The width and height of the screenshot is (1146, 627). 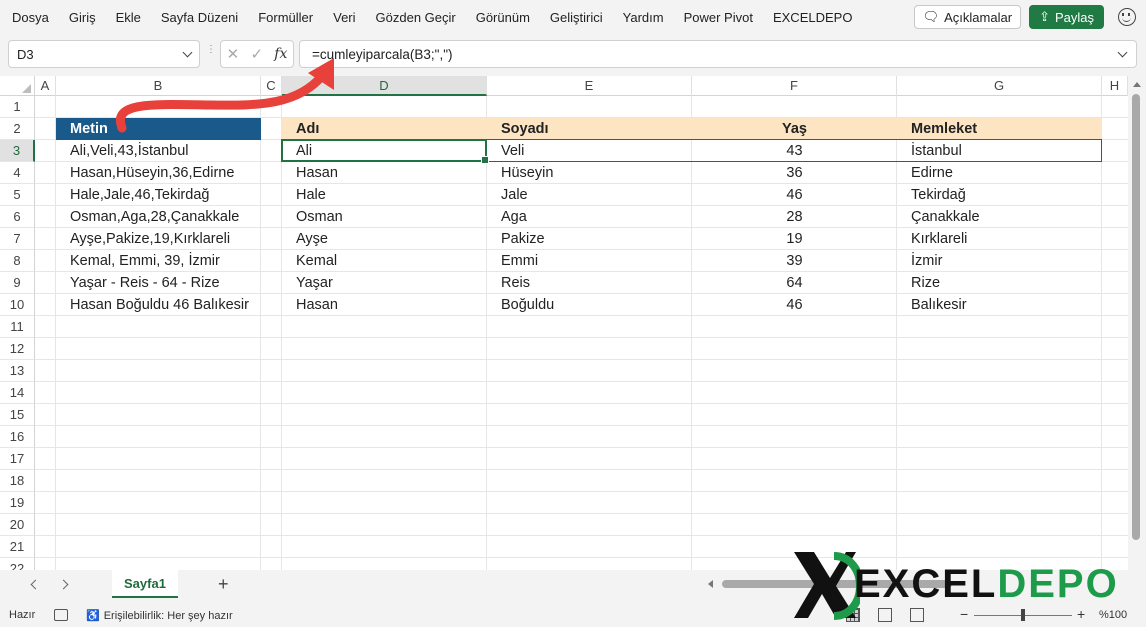 I want to click on column-header-g: G, so click(x=999, y=86).